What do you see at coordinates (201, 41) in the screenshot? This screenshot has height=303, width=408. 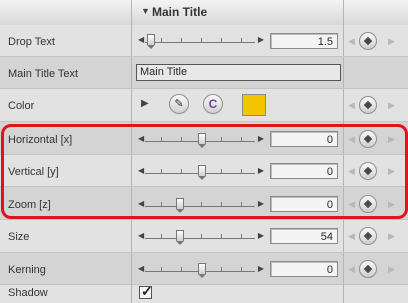 I see `drop-text-slider: ◀ ▶` at bounding box center [201, 41].